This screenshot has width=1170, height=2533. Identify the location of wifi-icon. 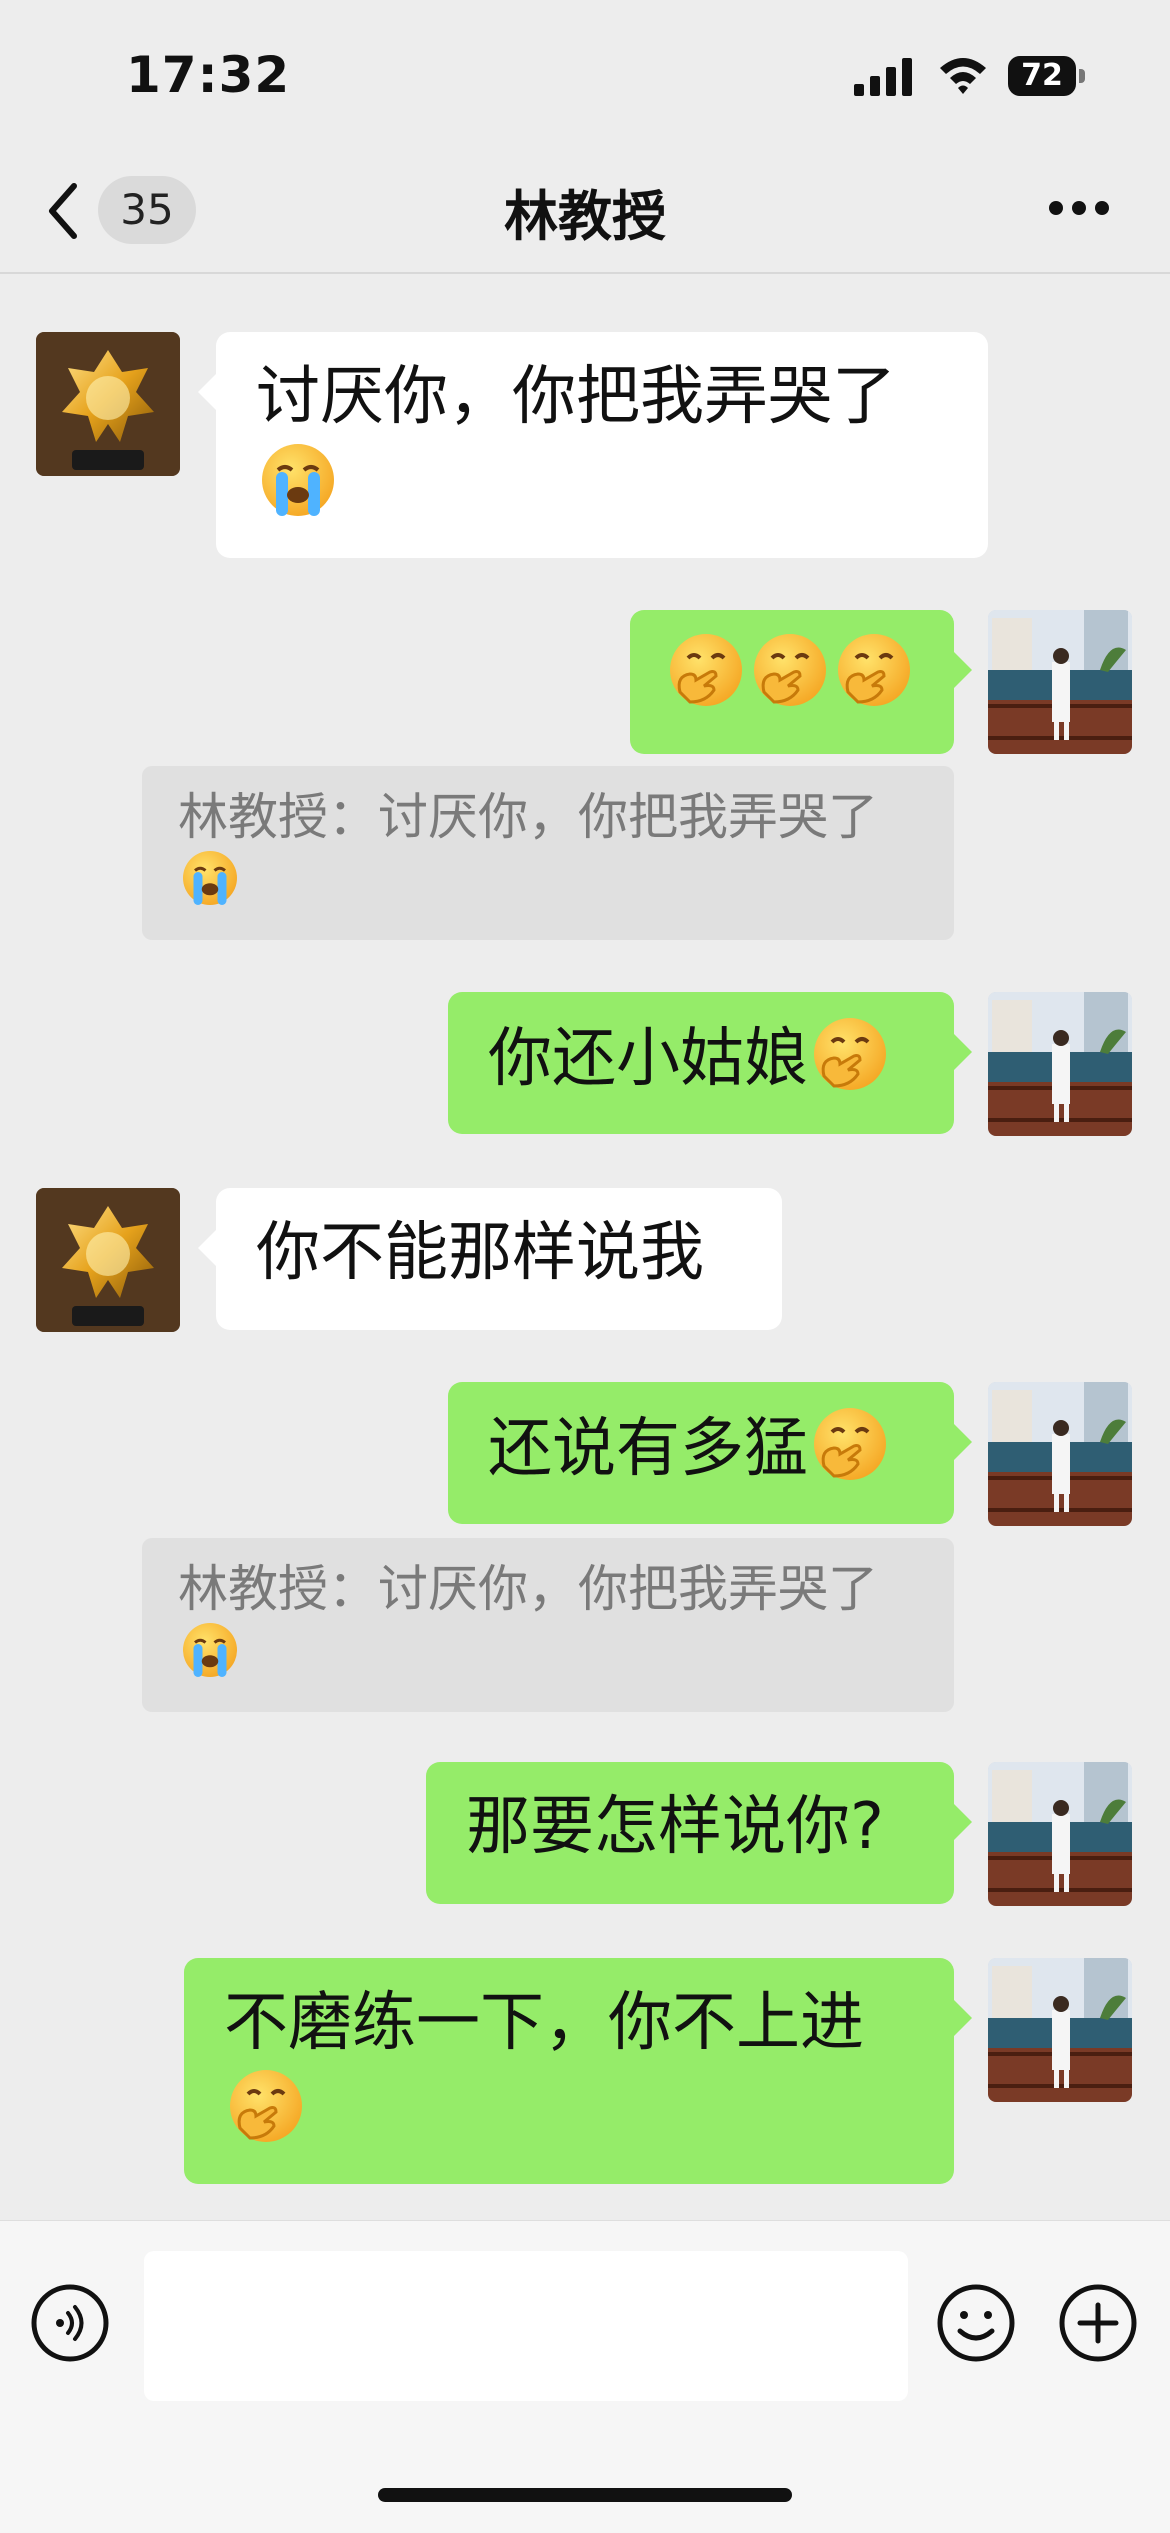
(963, 76).